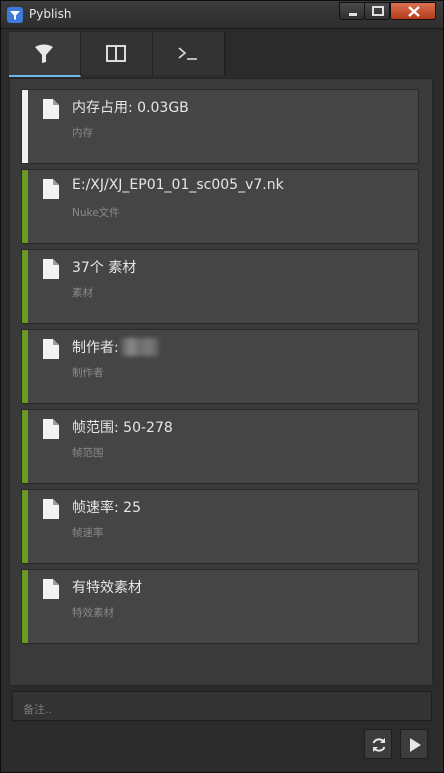 This screenshot has height=773, width=444. I want to click on list-item: 内存占用: 0.03GB 内存, so click(220, 126).